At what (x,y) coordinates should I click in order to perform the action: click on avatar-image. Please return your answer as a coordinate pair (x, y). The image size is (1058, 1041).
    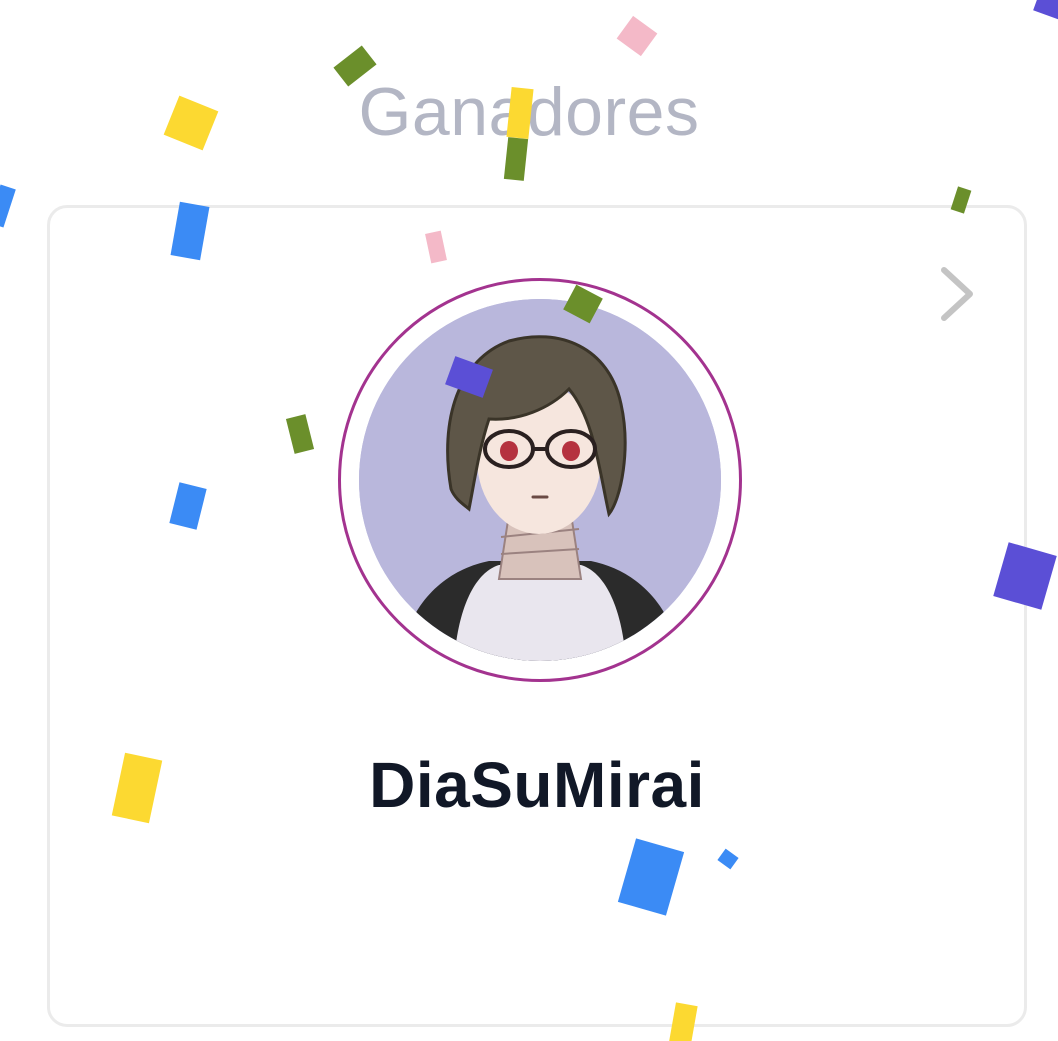
    Looking at the image, I should click on (540, 480).